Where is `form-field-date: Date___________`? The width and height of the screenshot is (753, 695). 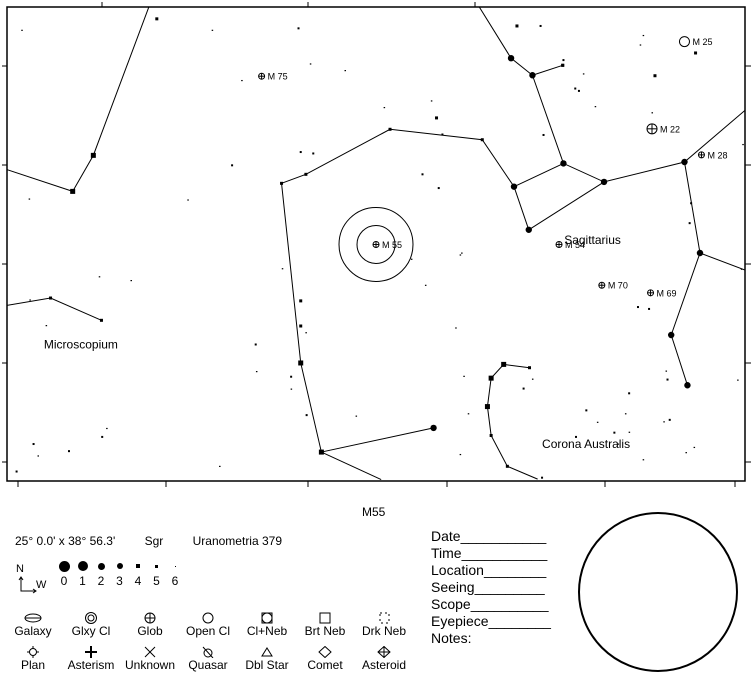
form-field-date: Date___________ is located at coordinates (491, 536).